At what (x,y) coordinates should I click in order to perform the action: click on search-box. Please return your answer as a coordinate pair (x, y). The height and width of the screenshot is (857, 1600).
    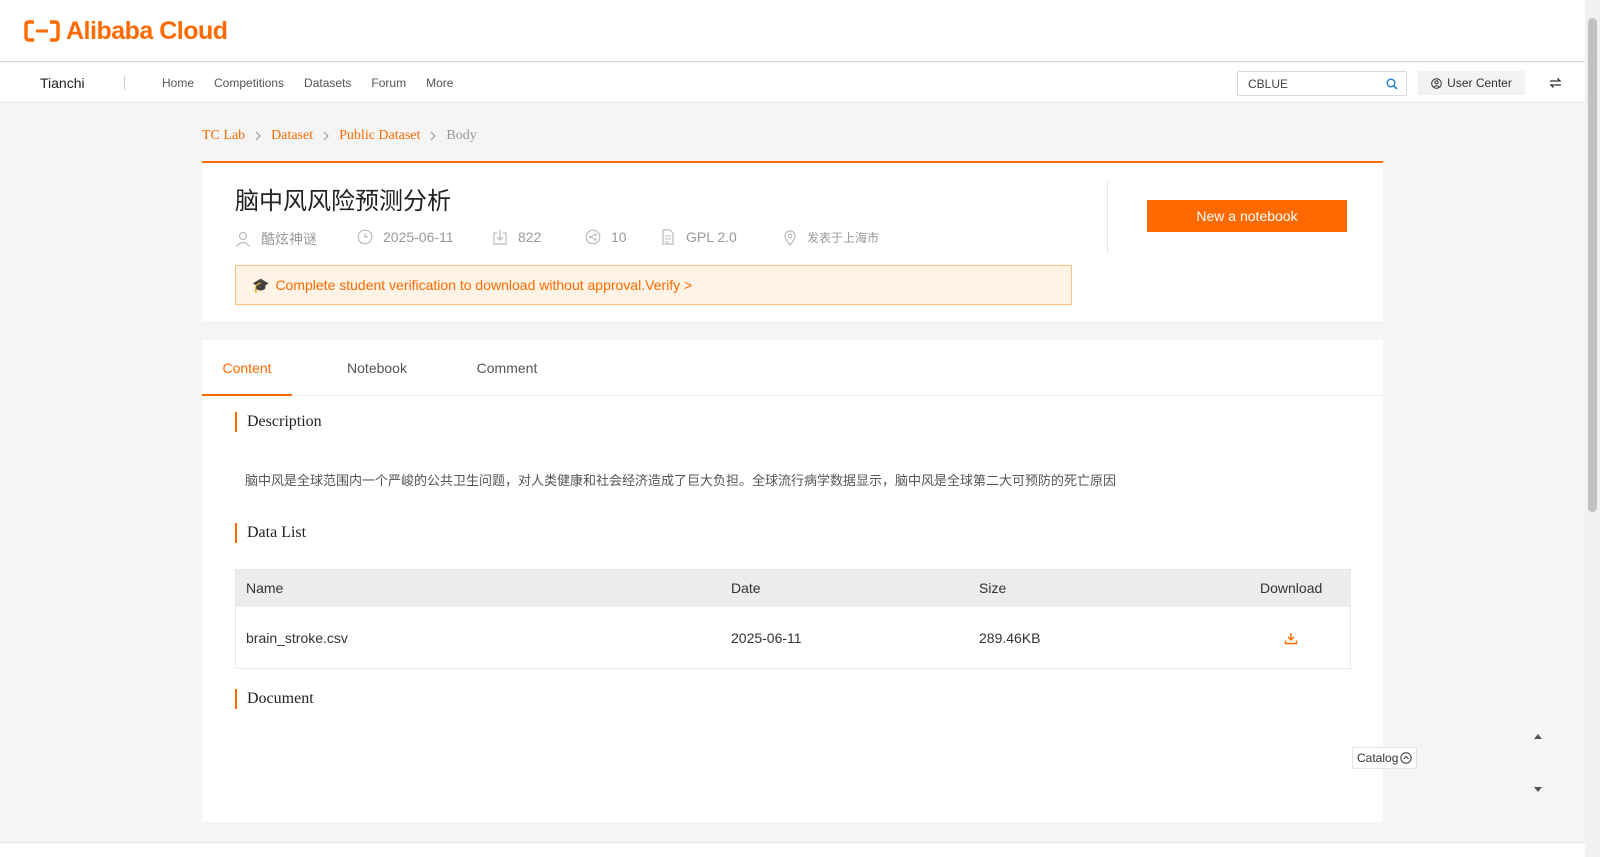
    Looking at the image, I should click on (1322, 83).